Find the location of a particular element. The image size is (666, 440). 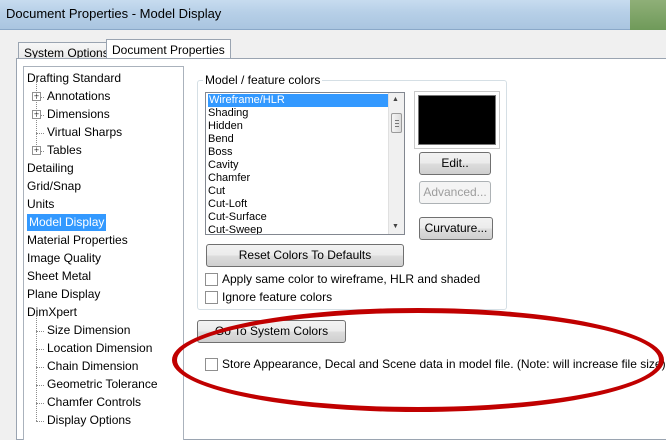

tree-item-grid-snap: Grid/Snap is located at coordinates (54, 186).